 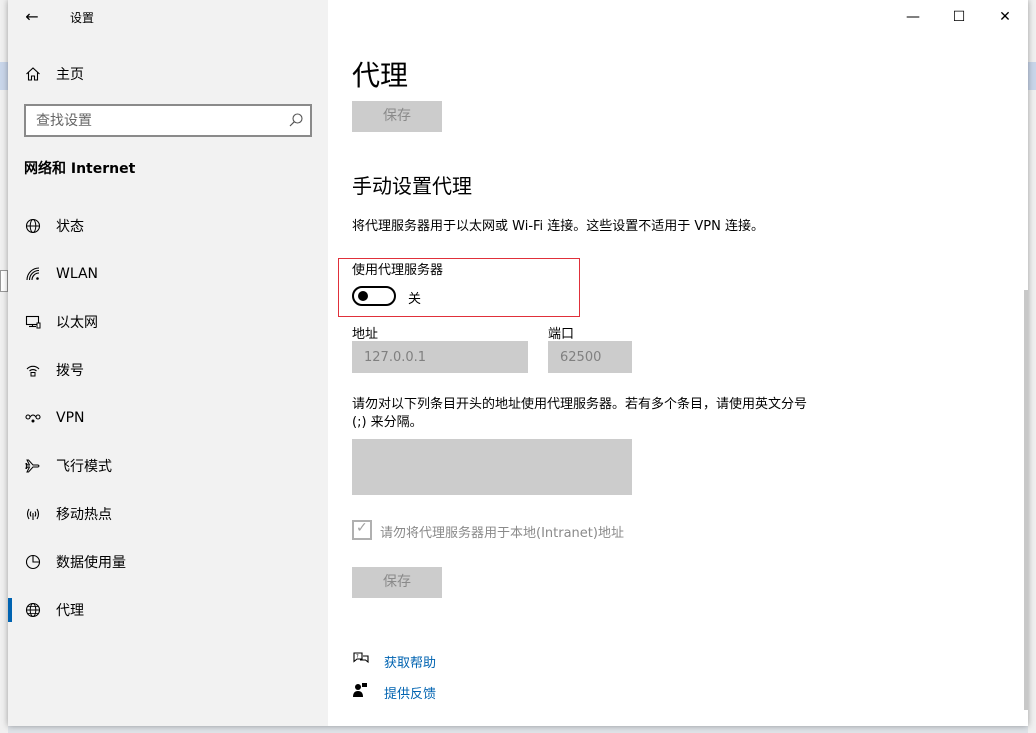 What do you see at coordinates (168, 17) in the screenshot?
I see `titlebar-left: ← 设置` at bounding box center [168, 17].